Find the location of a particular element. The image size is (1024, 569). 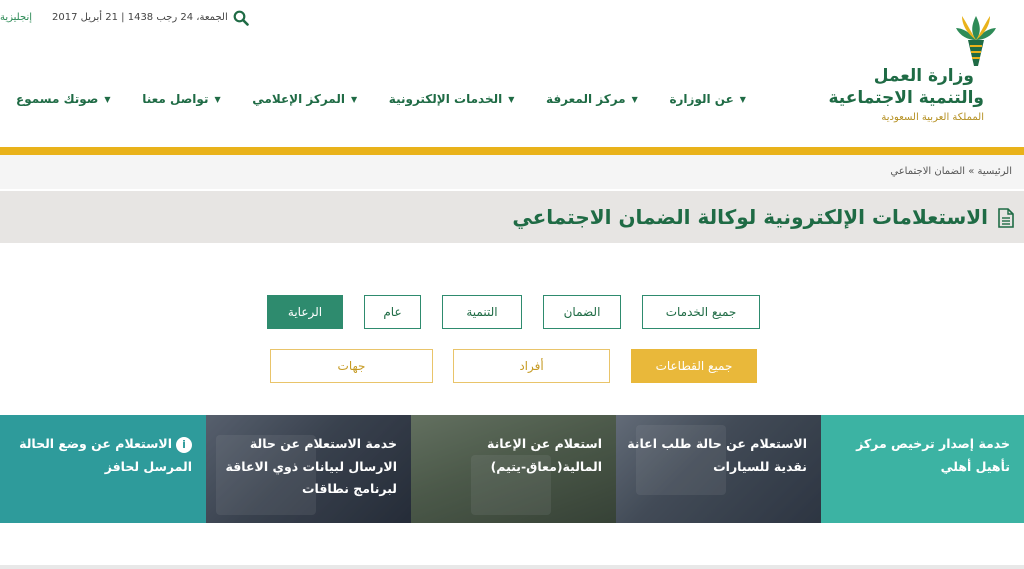

service-tile-hafiz-status: iالاستعلام عن وضع الحالة المرسل لحافز is located at coordinates (103, 469).